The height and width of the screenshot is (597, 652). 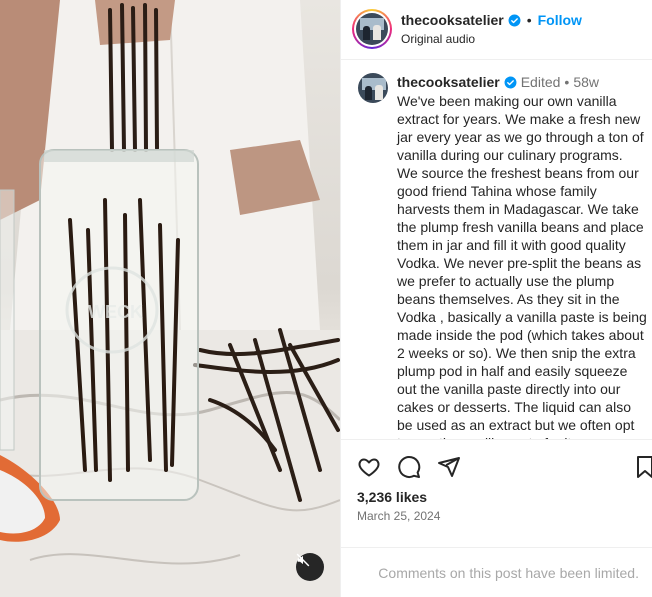 I want to click on paper-plane-icon, so click(x=449, y=467).